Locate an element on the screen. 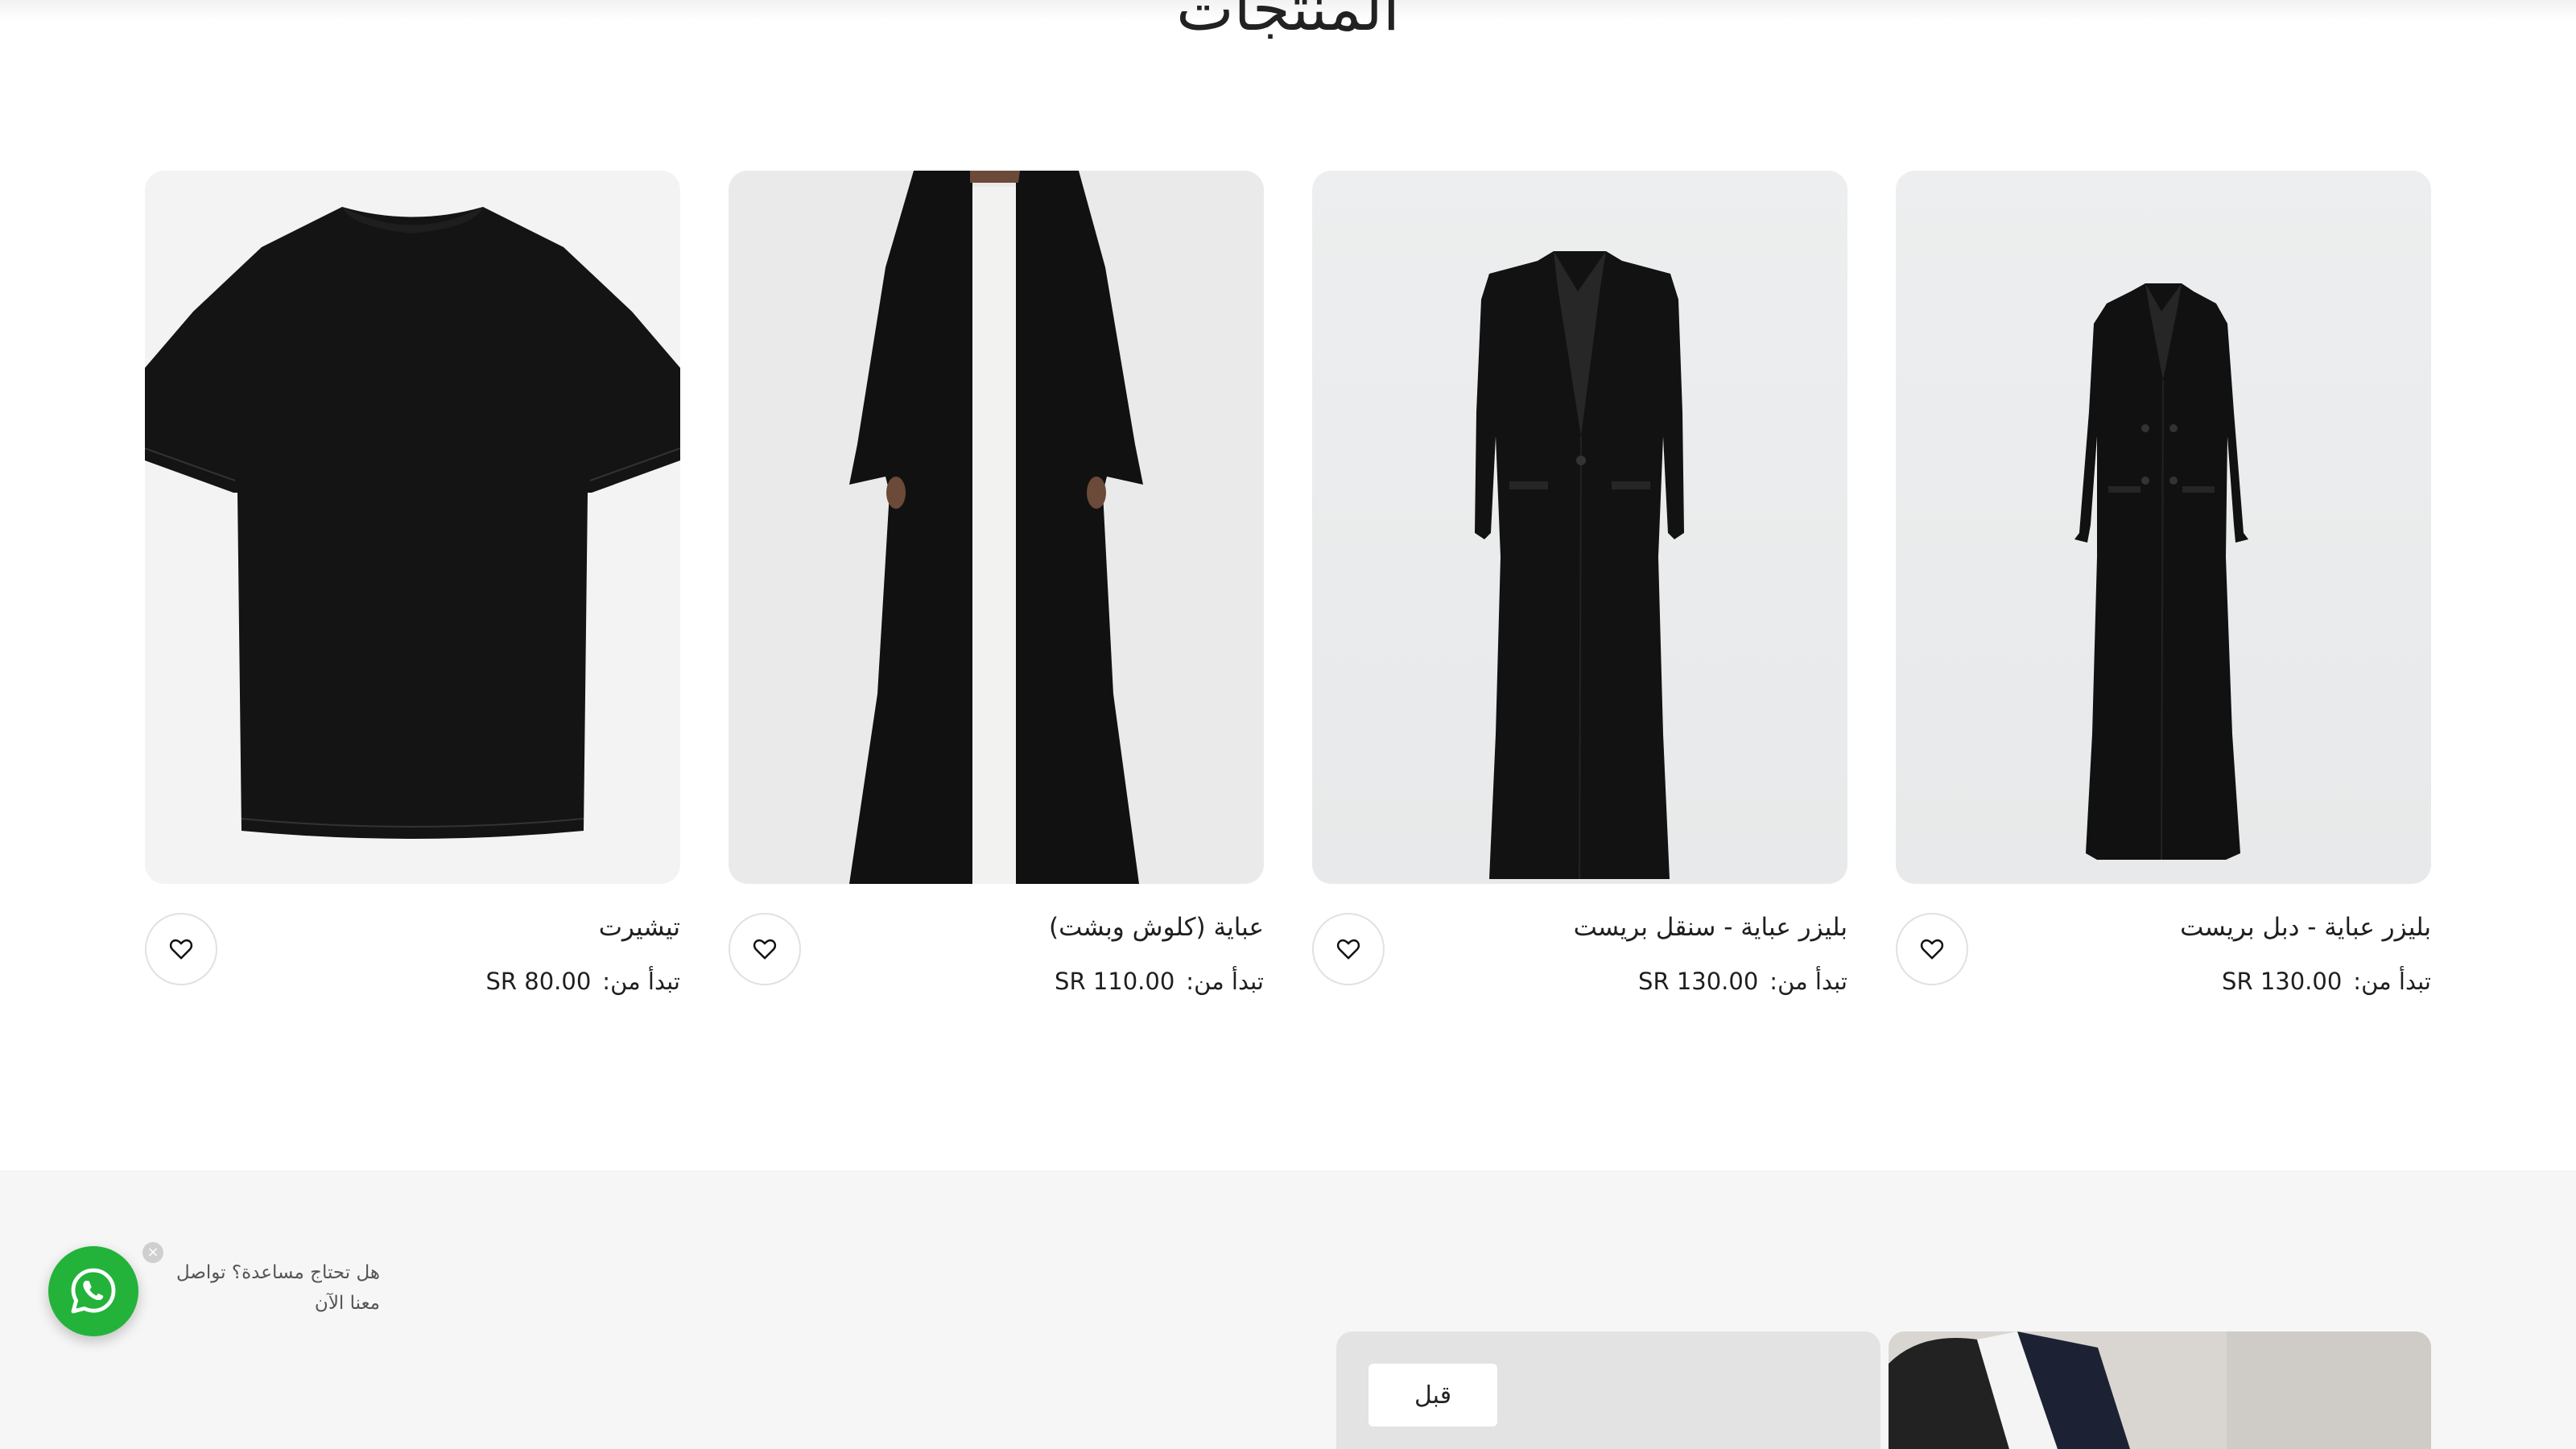 The image size is (2576, 1449). product-image-tshirt is located at coordinates (412, 527).